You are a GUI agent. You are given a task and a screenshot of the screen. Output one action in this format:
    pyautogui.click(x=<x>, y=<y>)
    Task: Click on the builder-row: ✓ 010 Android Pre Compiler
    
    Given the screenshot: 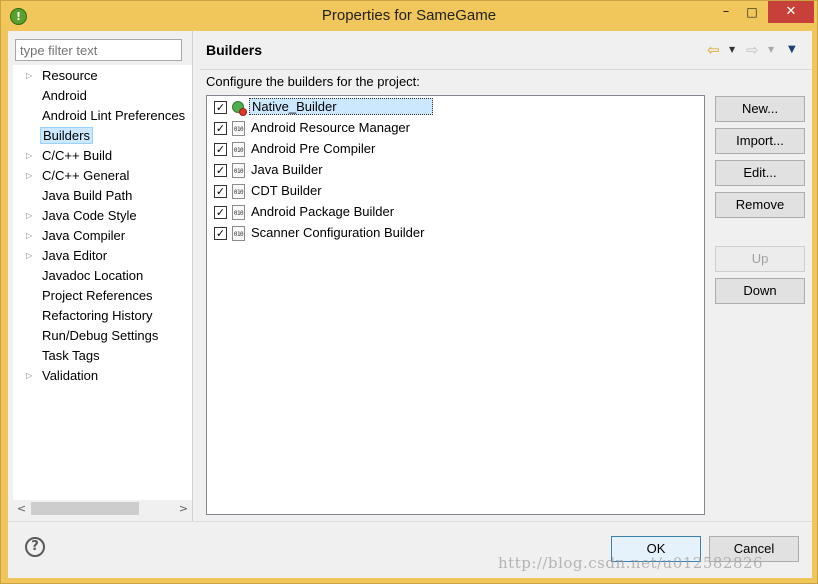 What is the action you would take?
    pyautogui.click(x=452, y=149)
    